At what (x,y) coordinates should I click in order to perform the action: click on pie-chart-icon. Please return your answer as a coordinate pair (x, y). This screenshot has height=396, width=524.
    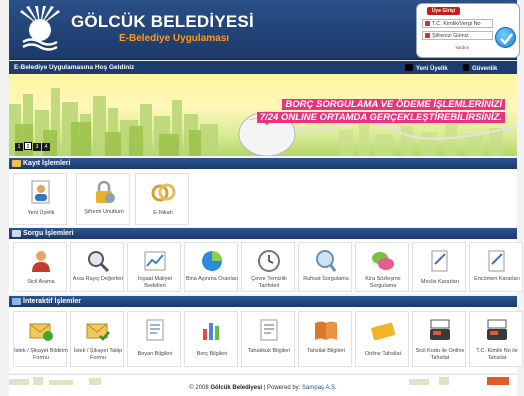
    Looking at the image, I should click on (212, 261).